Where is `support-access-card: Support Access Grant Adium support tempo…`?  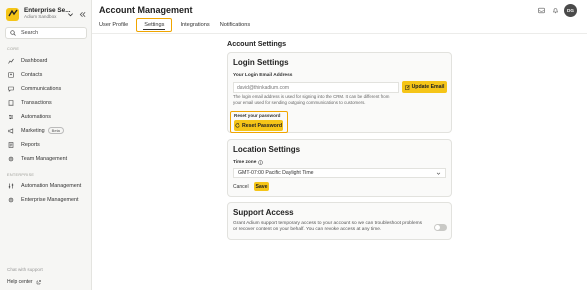
support-access-card: Support Access Grant Adium support tempo… is located at coordinates (339, 221).